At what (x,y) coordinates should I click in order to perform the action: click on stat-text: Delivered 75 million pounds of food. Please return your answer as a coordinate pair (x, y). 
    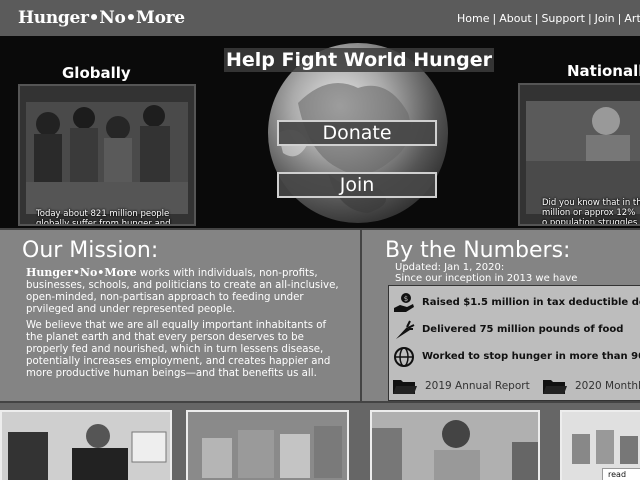
    Looking at the image, I should click on (523, 329).